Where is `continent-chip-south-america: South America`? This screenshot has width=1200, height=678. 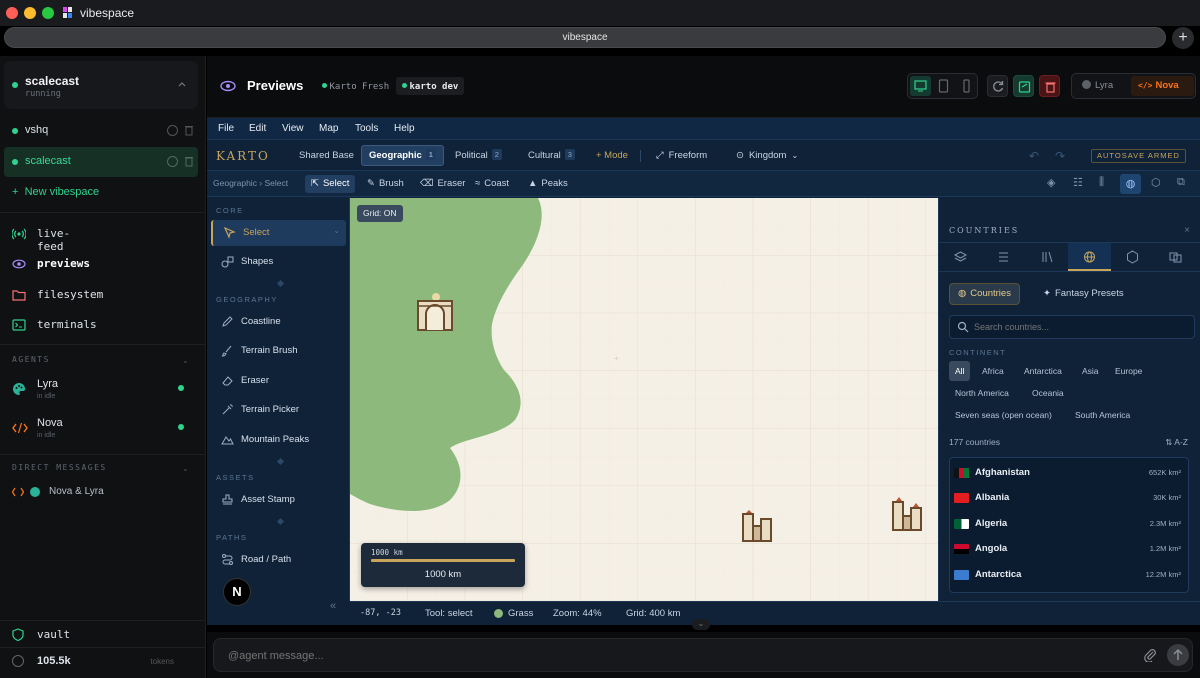
continent-chip-south-america: South America is located at coordinates (1102, 415).